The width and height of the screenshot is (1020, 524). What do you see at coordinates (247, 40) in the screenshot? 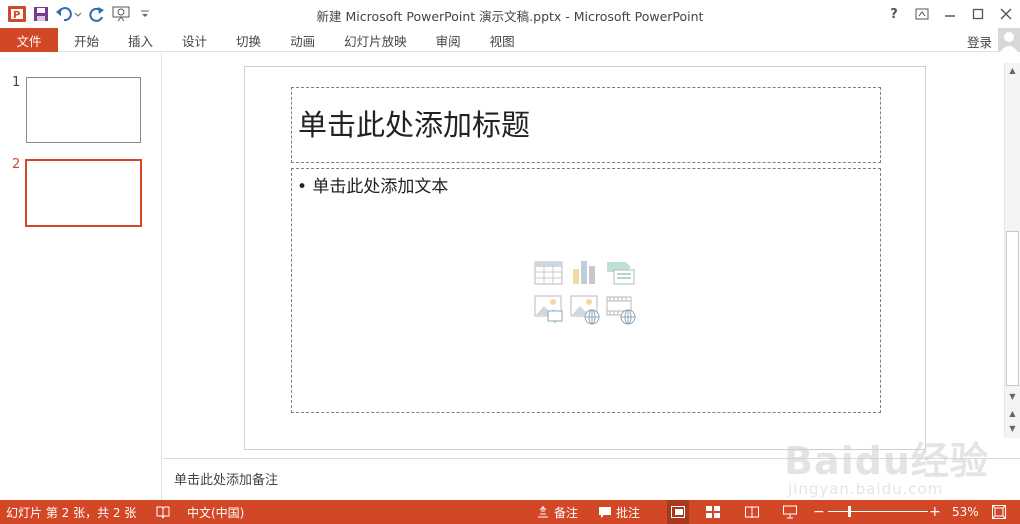
I see `tab-transitions: 切换` at bounding box center [247, 40].